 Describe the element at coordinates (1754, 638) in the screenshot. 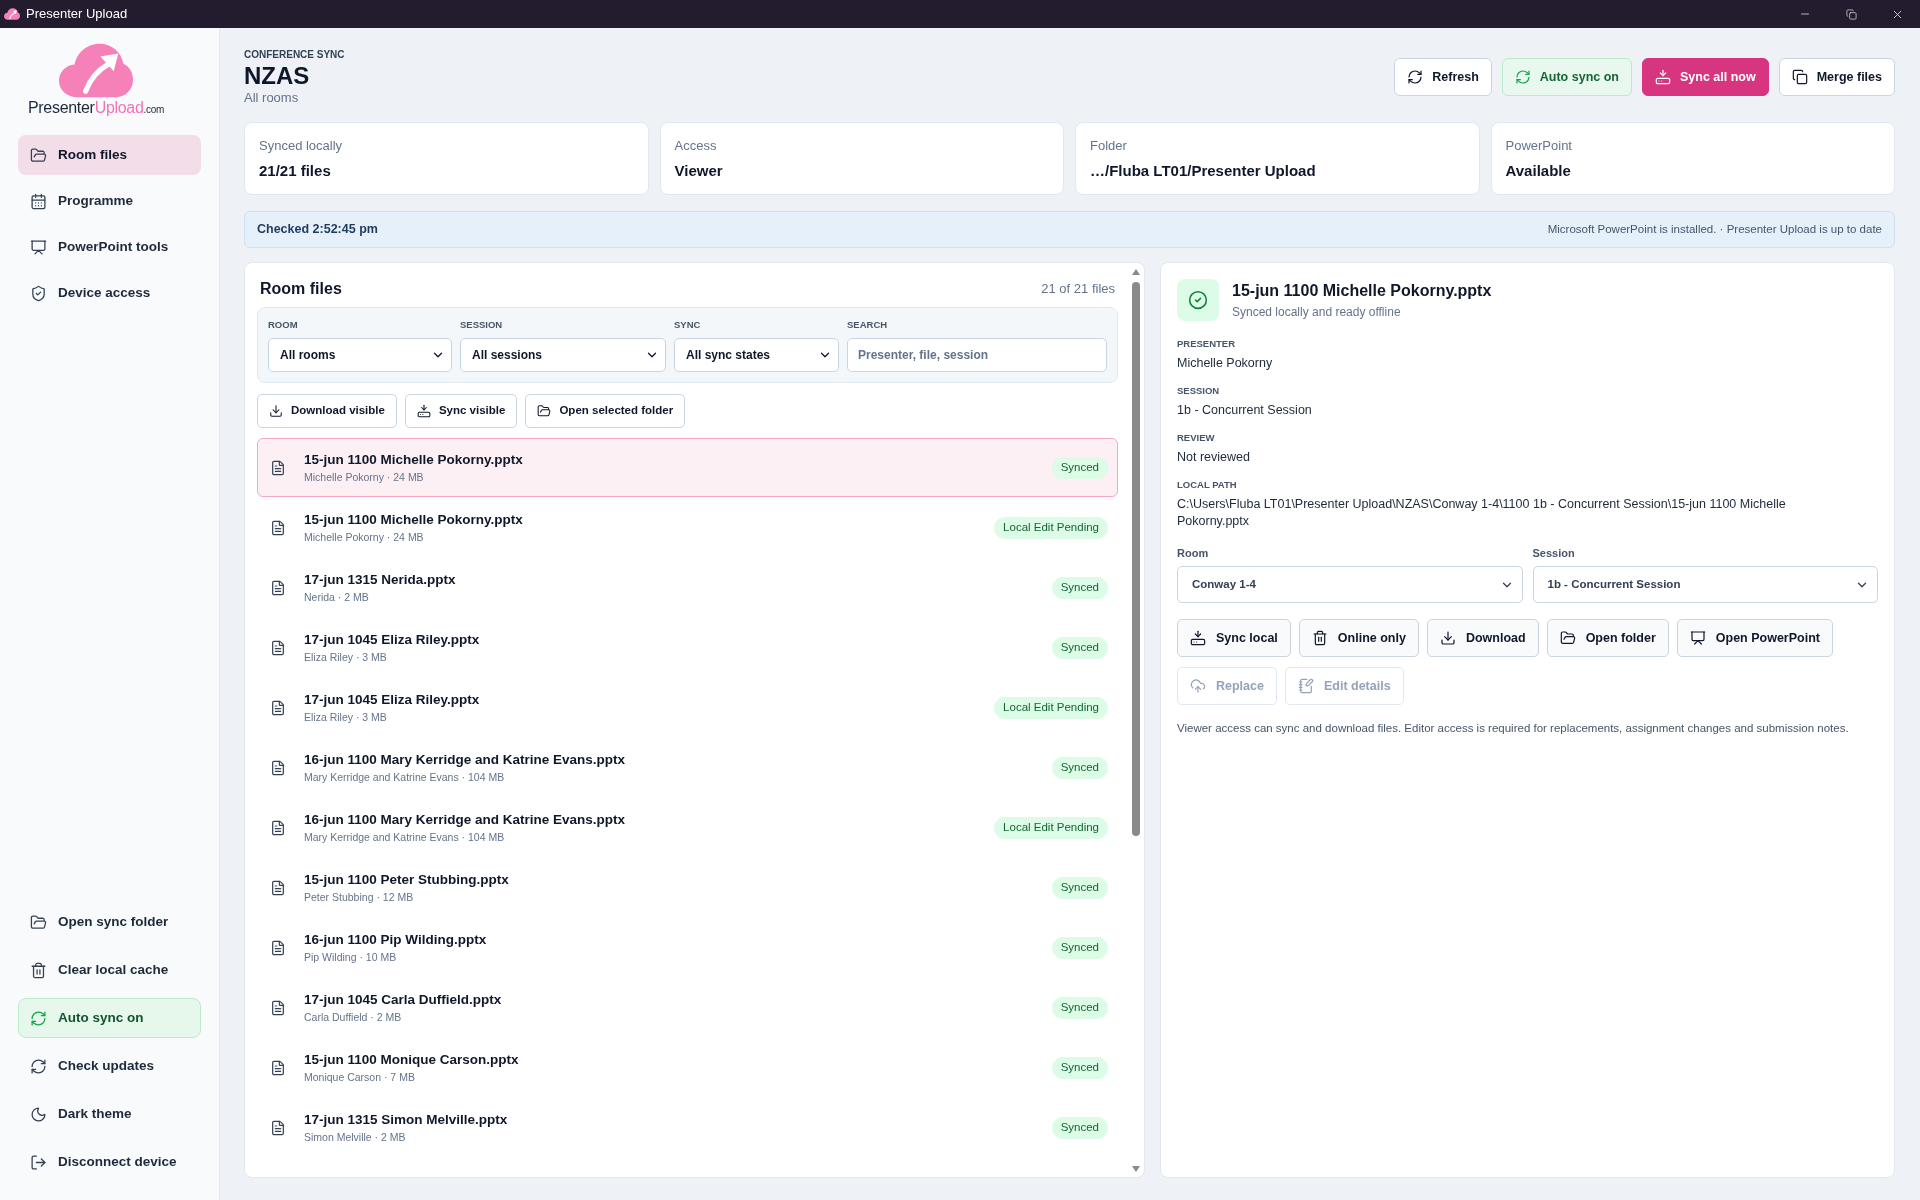

I see `detail-action-button: Open PowerPoint` at that location.